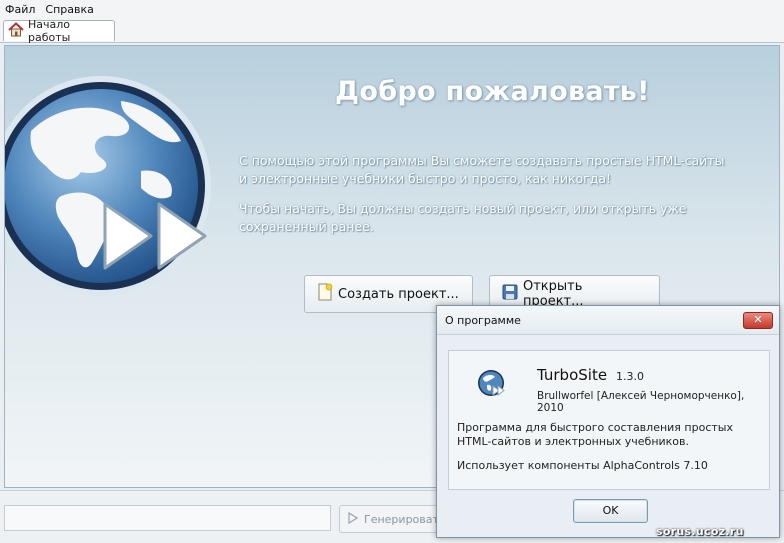  I want to click on close-icon: ✕, so click(758, 319).